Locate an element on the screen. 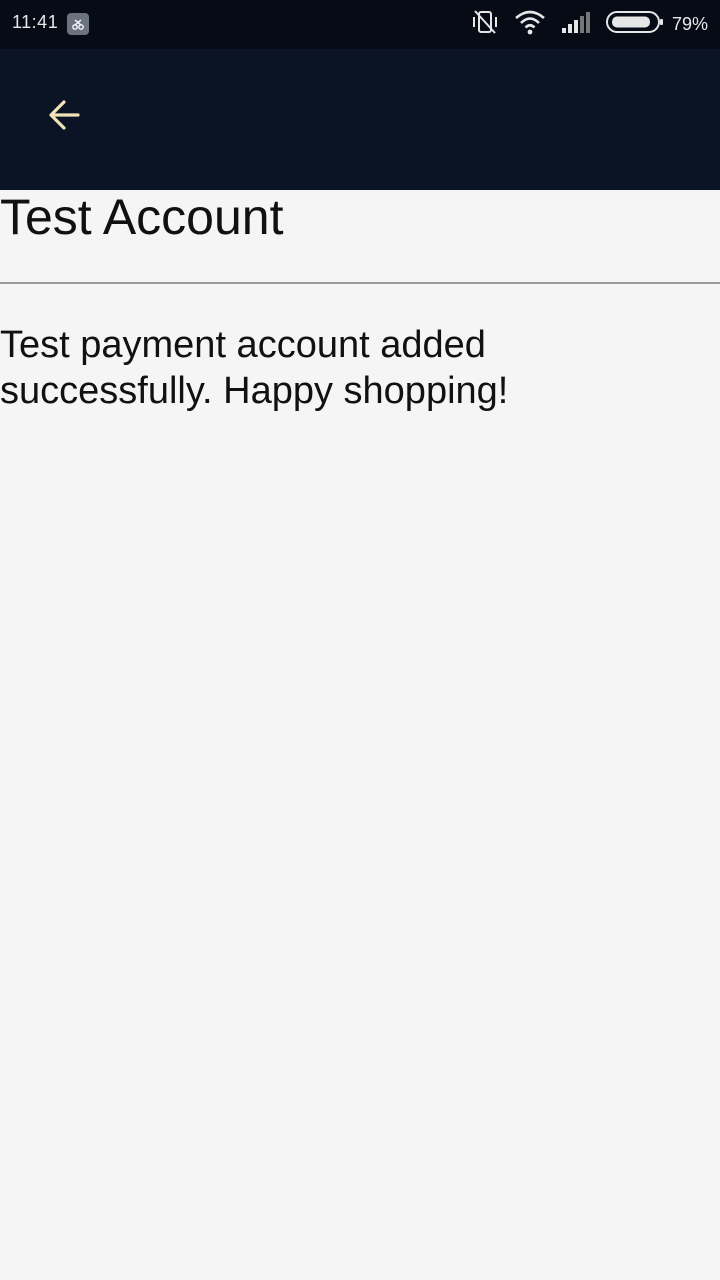 This screenshot has width=720, height=1280. signal-icon is located at coordinates (576, 24).